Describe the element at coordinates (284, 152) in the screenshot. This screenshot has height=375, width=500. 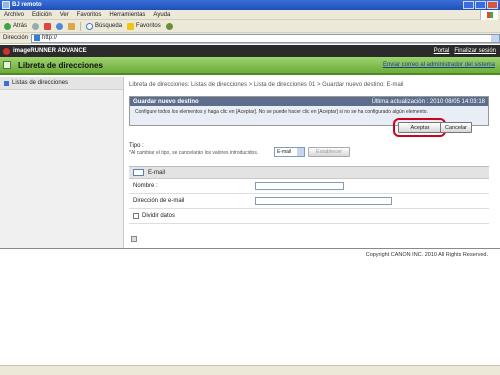
I see `type-selected-value: E-mail` at that location.